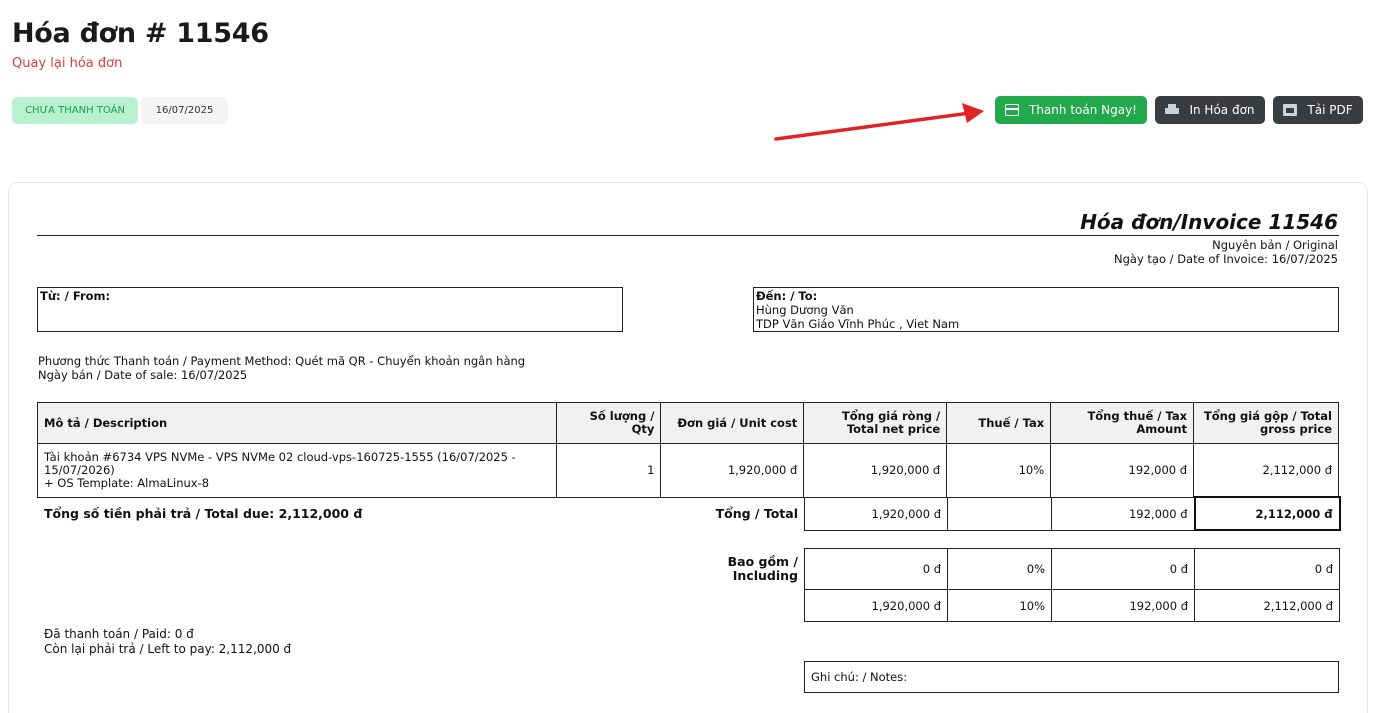 This screenshot has height=713, width=1388. Describe the element at coordinates (999, 423) in the screenshot. I see `col-tax: Thuế / Tax` at that location.